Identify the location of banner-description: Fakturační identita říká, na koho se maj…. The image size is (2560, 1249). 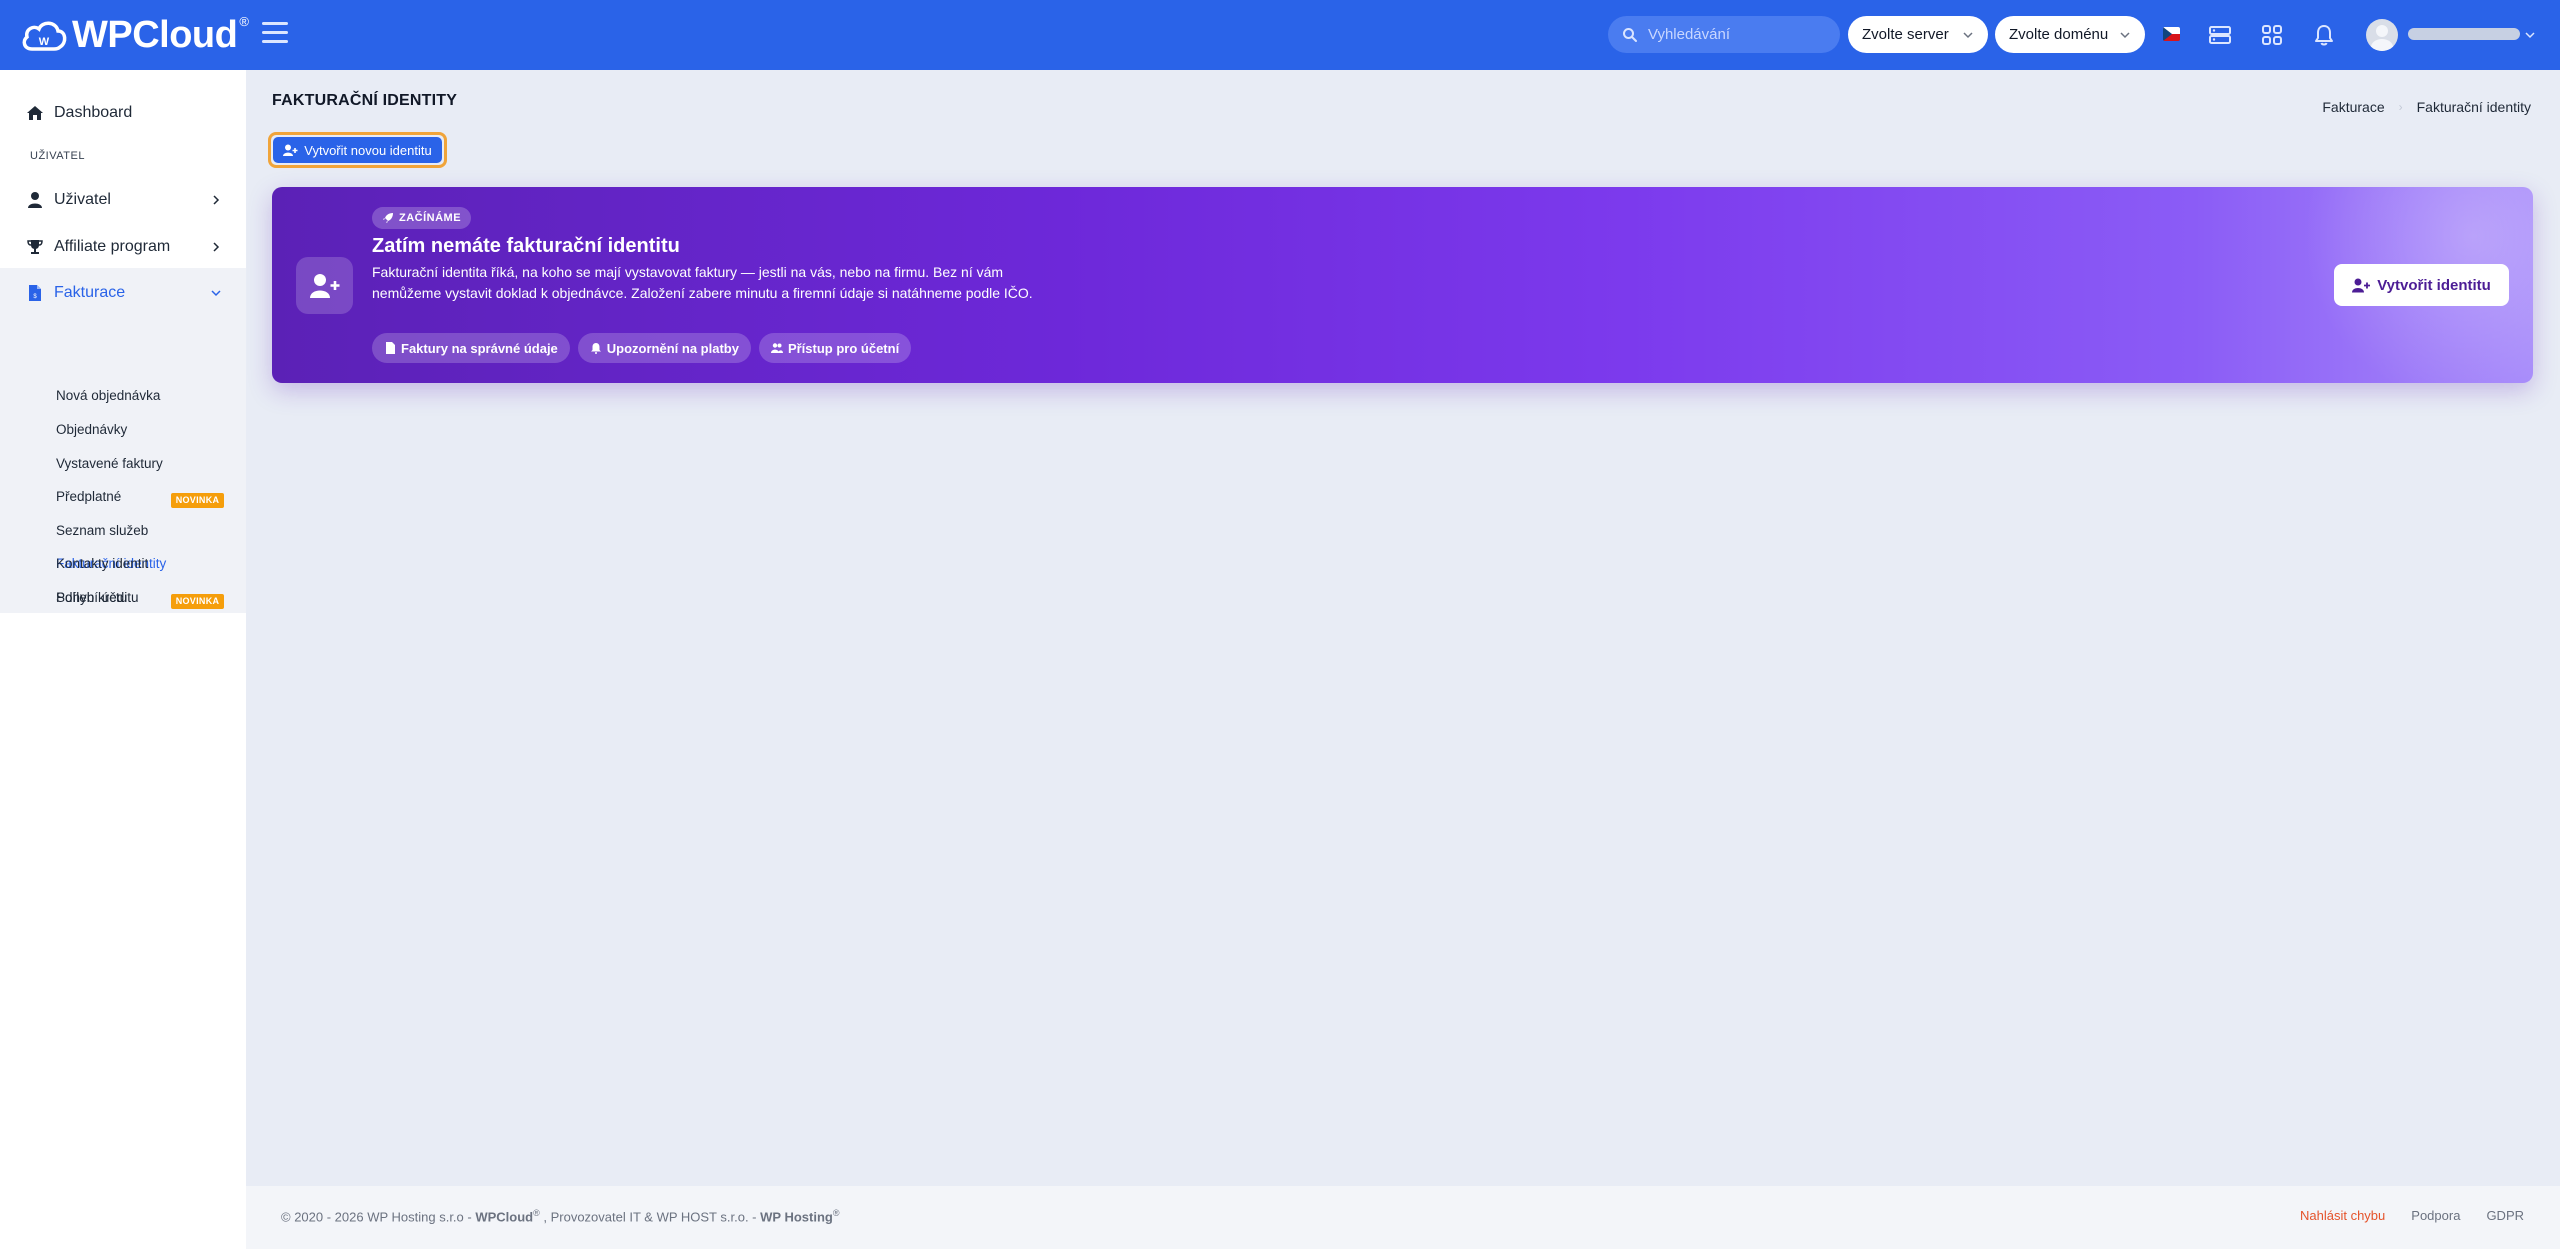
(702, 282).